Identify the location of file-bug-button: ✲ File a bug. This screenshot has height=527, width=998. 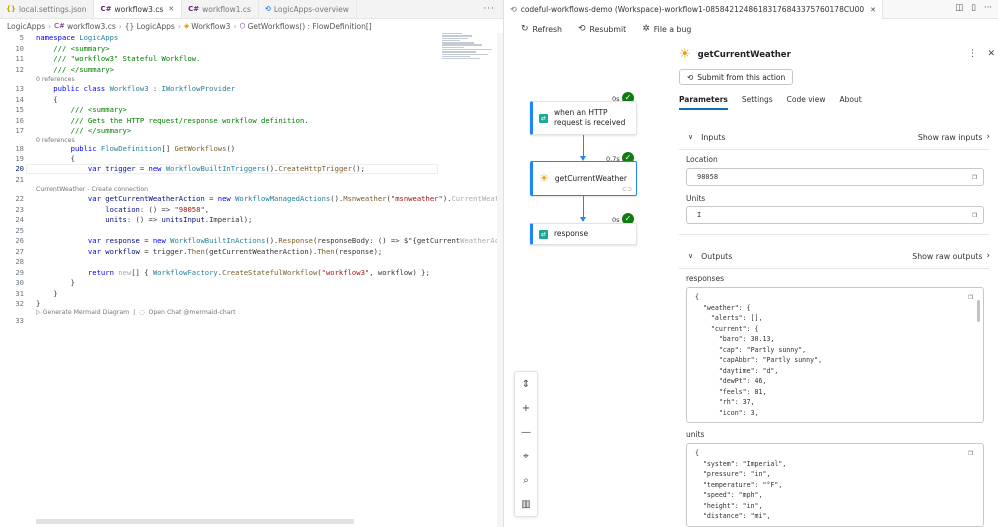
(666, 29).